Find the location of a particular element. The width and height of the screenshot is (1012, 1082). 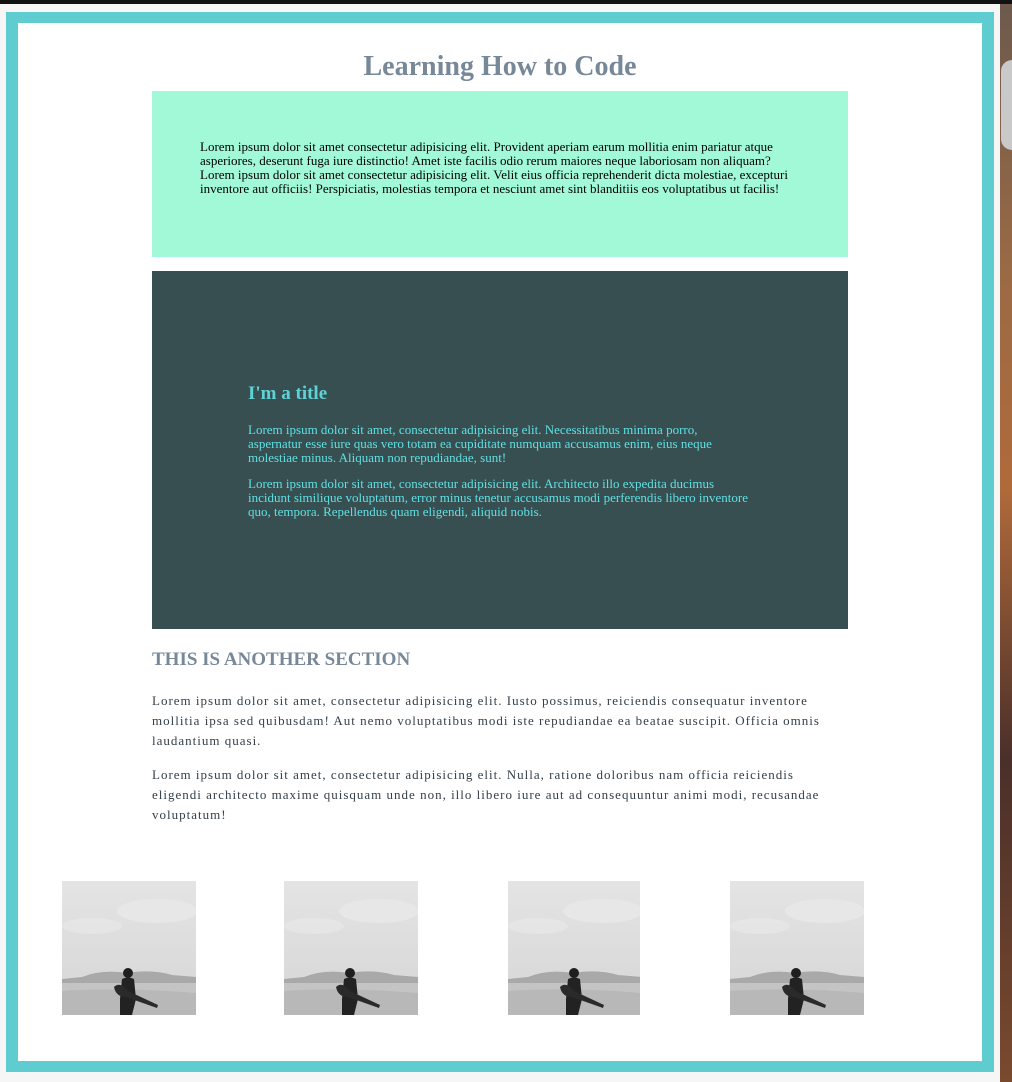

desktop-edge is located at coordinates (1006, 543).